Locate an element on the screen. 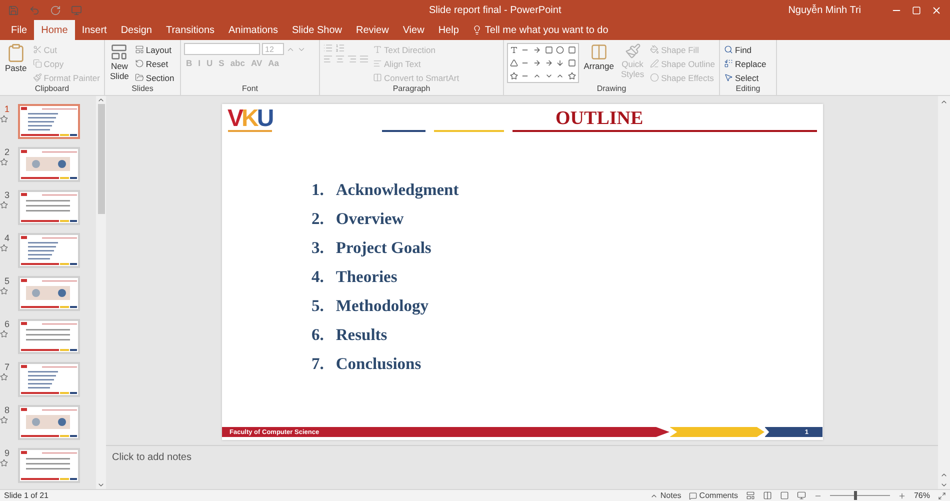 The image size is (950, 501). arrange-icon is located at coordinates (599, 52).